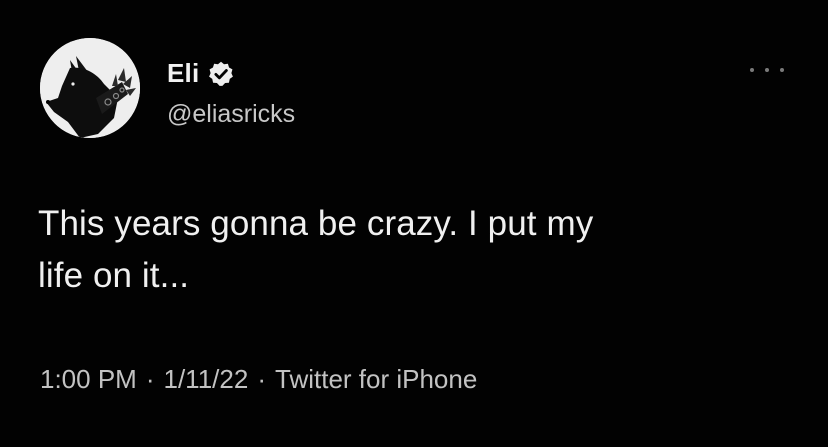 This screenshot has height=447, width=828. I want to click on tweet-source: Twitter for iPhone, so click(376, 379).